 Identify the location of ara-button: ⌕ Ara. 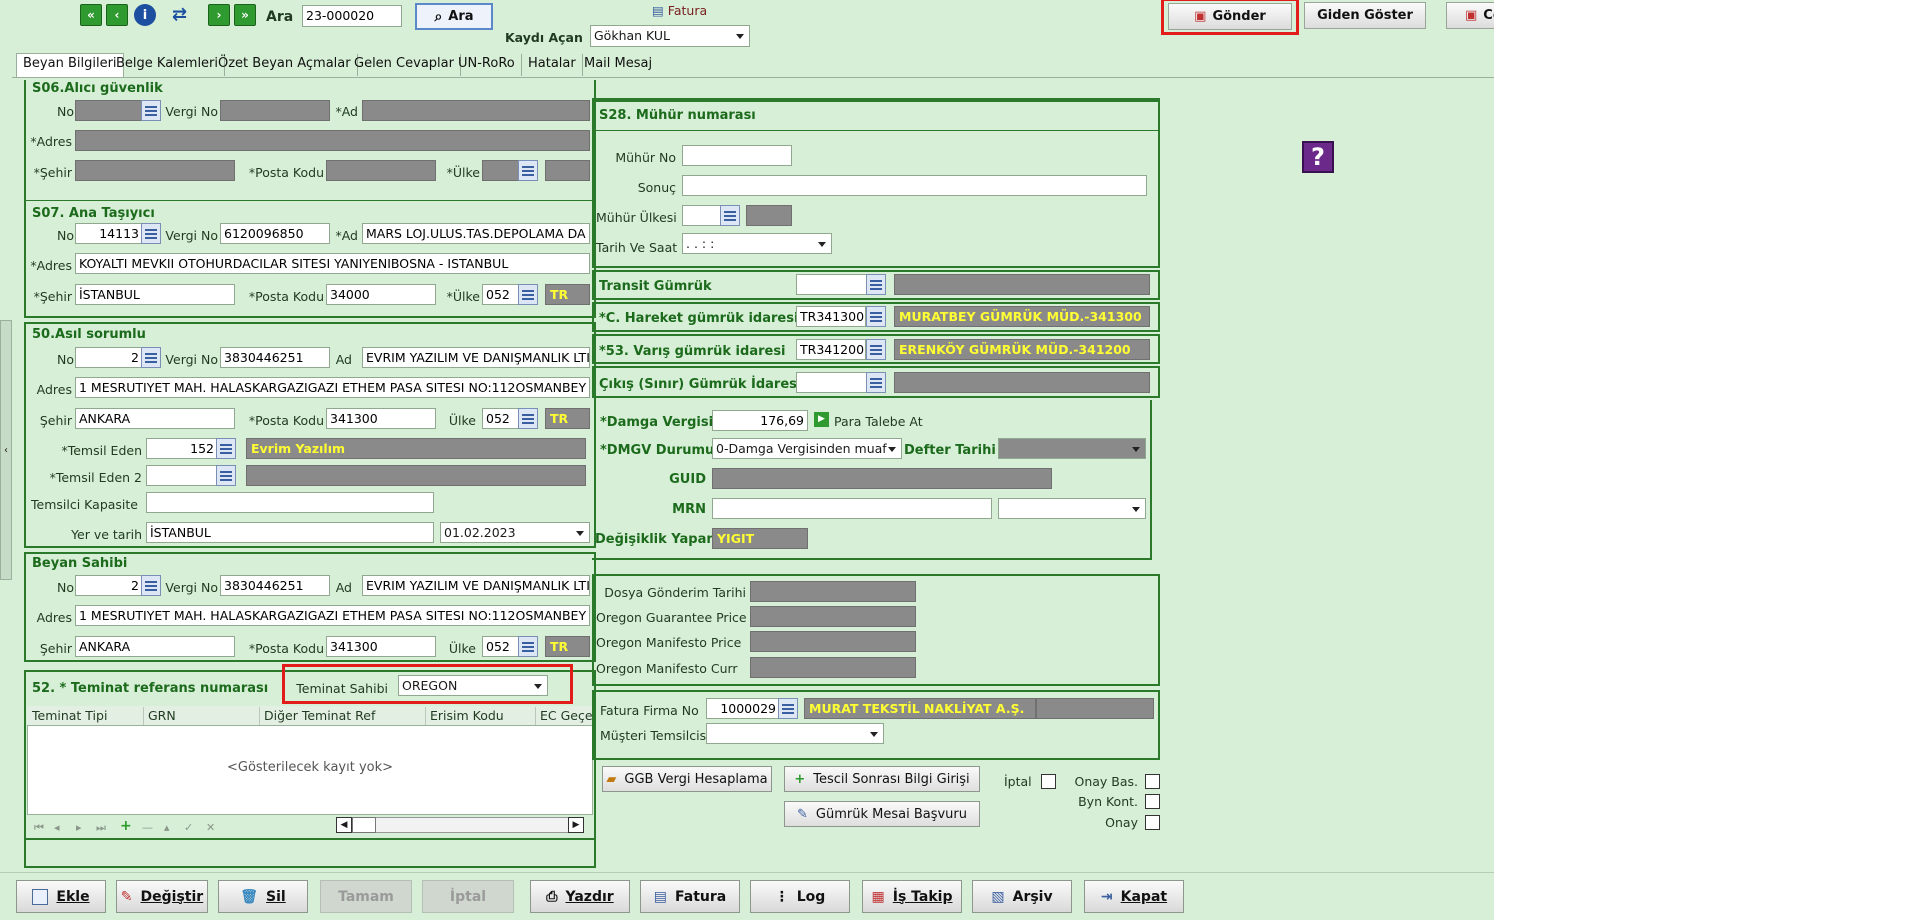
(454, 16).